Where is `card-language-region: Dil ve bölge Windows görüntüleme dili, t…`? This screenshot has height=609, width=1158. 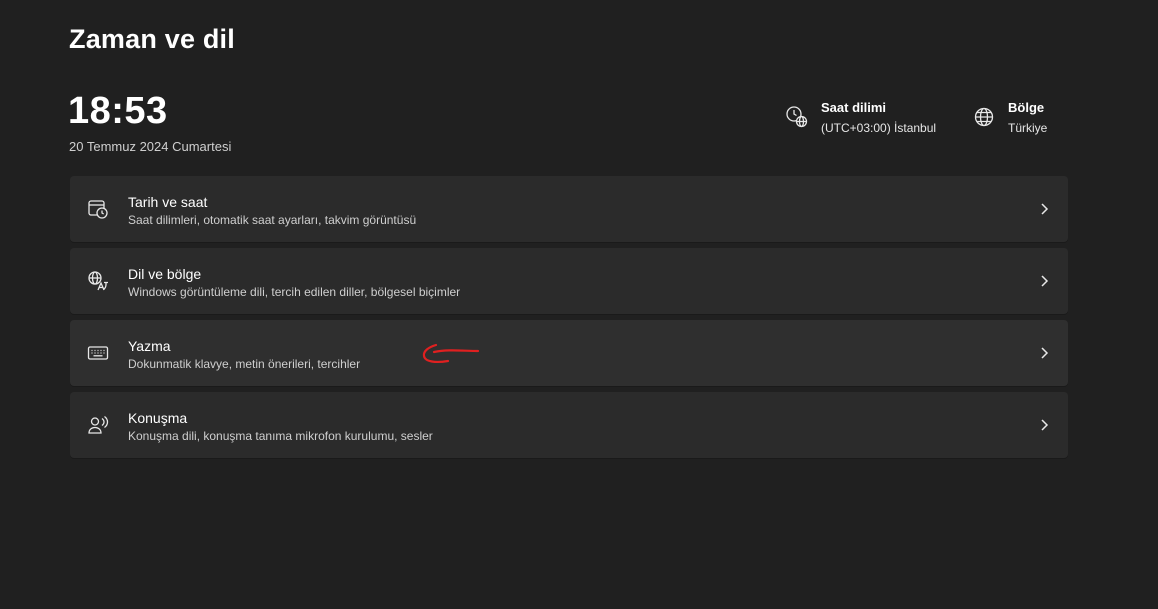
card-language-region: Dil ve bölge Windows görüntüleme dili, t… is located at coordinates (569, 281).